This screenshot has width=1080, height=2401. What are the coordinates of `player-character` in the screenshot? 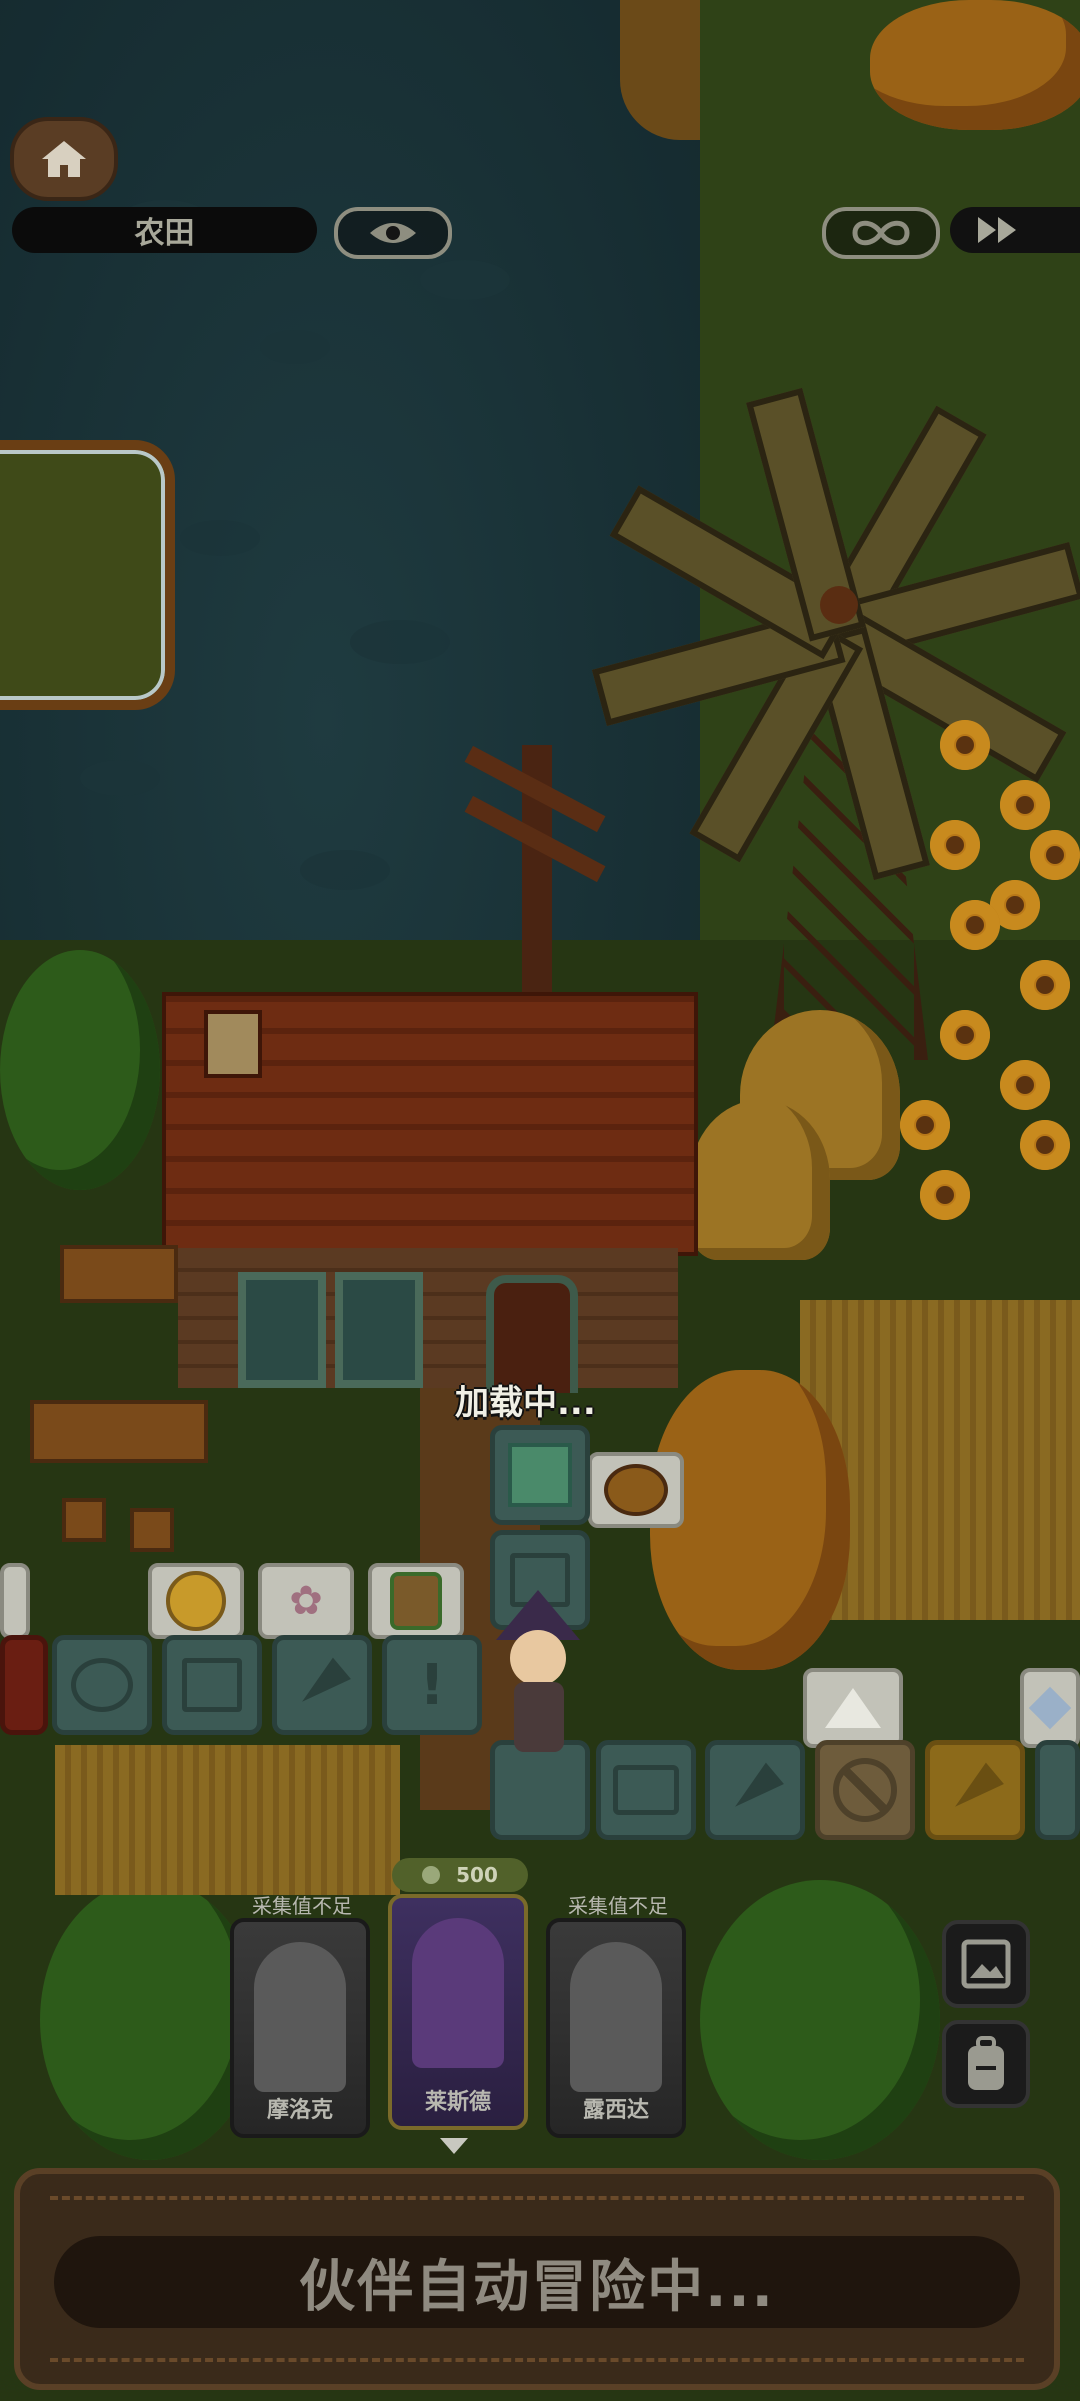 It's located at (538, 1675).